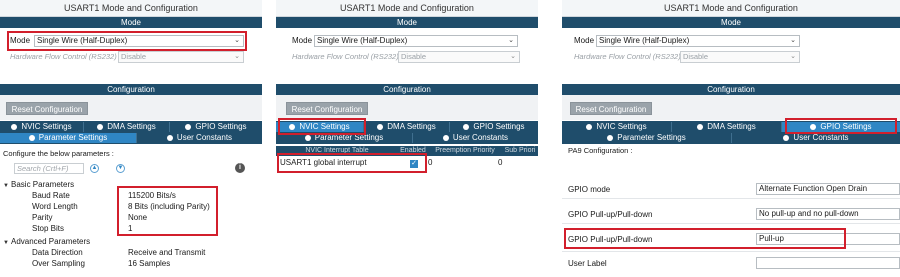  Describe the element at coordinates (828, 189) in the screenshot. I see `gpio-mode-value: Alternate Function Open Drain` at that location.